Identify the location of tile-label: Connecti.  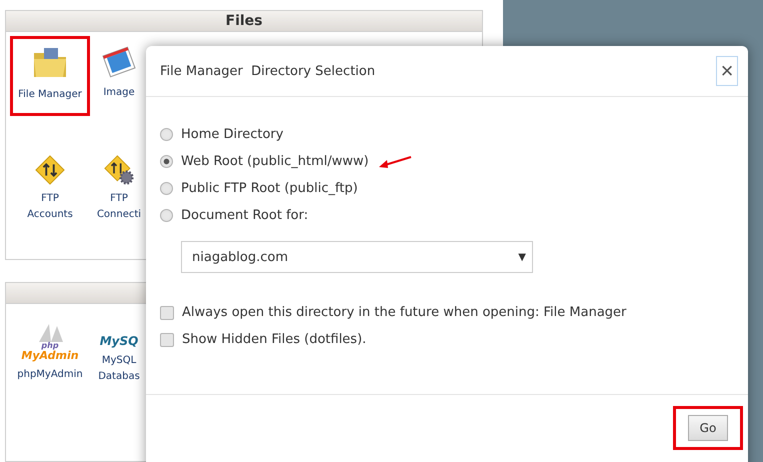
(119, 215).